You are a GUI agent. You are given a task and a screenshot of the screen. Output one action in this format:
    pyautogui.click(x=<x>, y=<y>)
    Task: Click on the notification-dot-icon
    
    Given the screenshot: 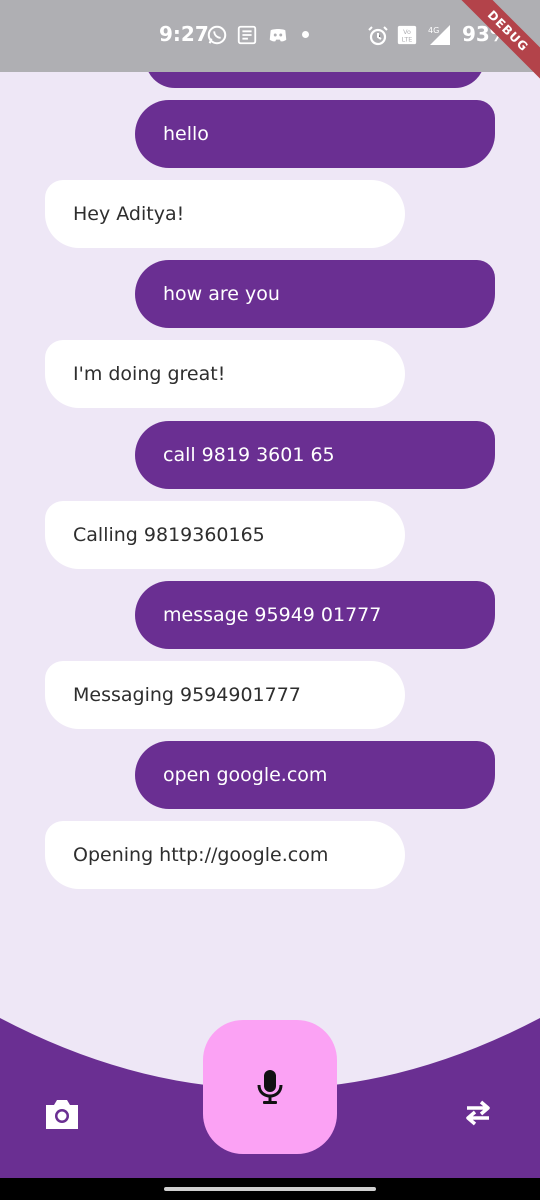 What is the action you would take?
    pyautogui.click(x=305, y=34)
    